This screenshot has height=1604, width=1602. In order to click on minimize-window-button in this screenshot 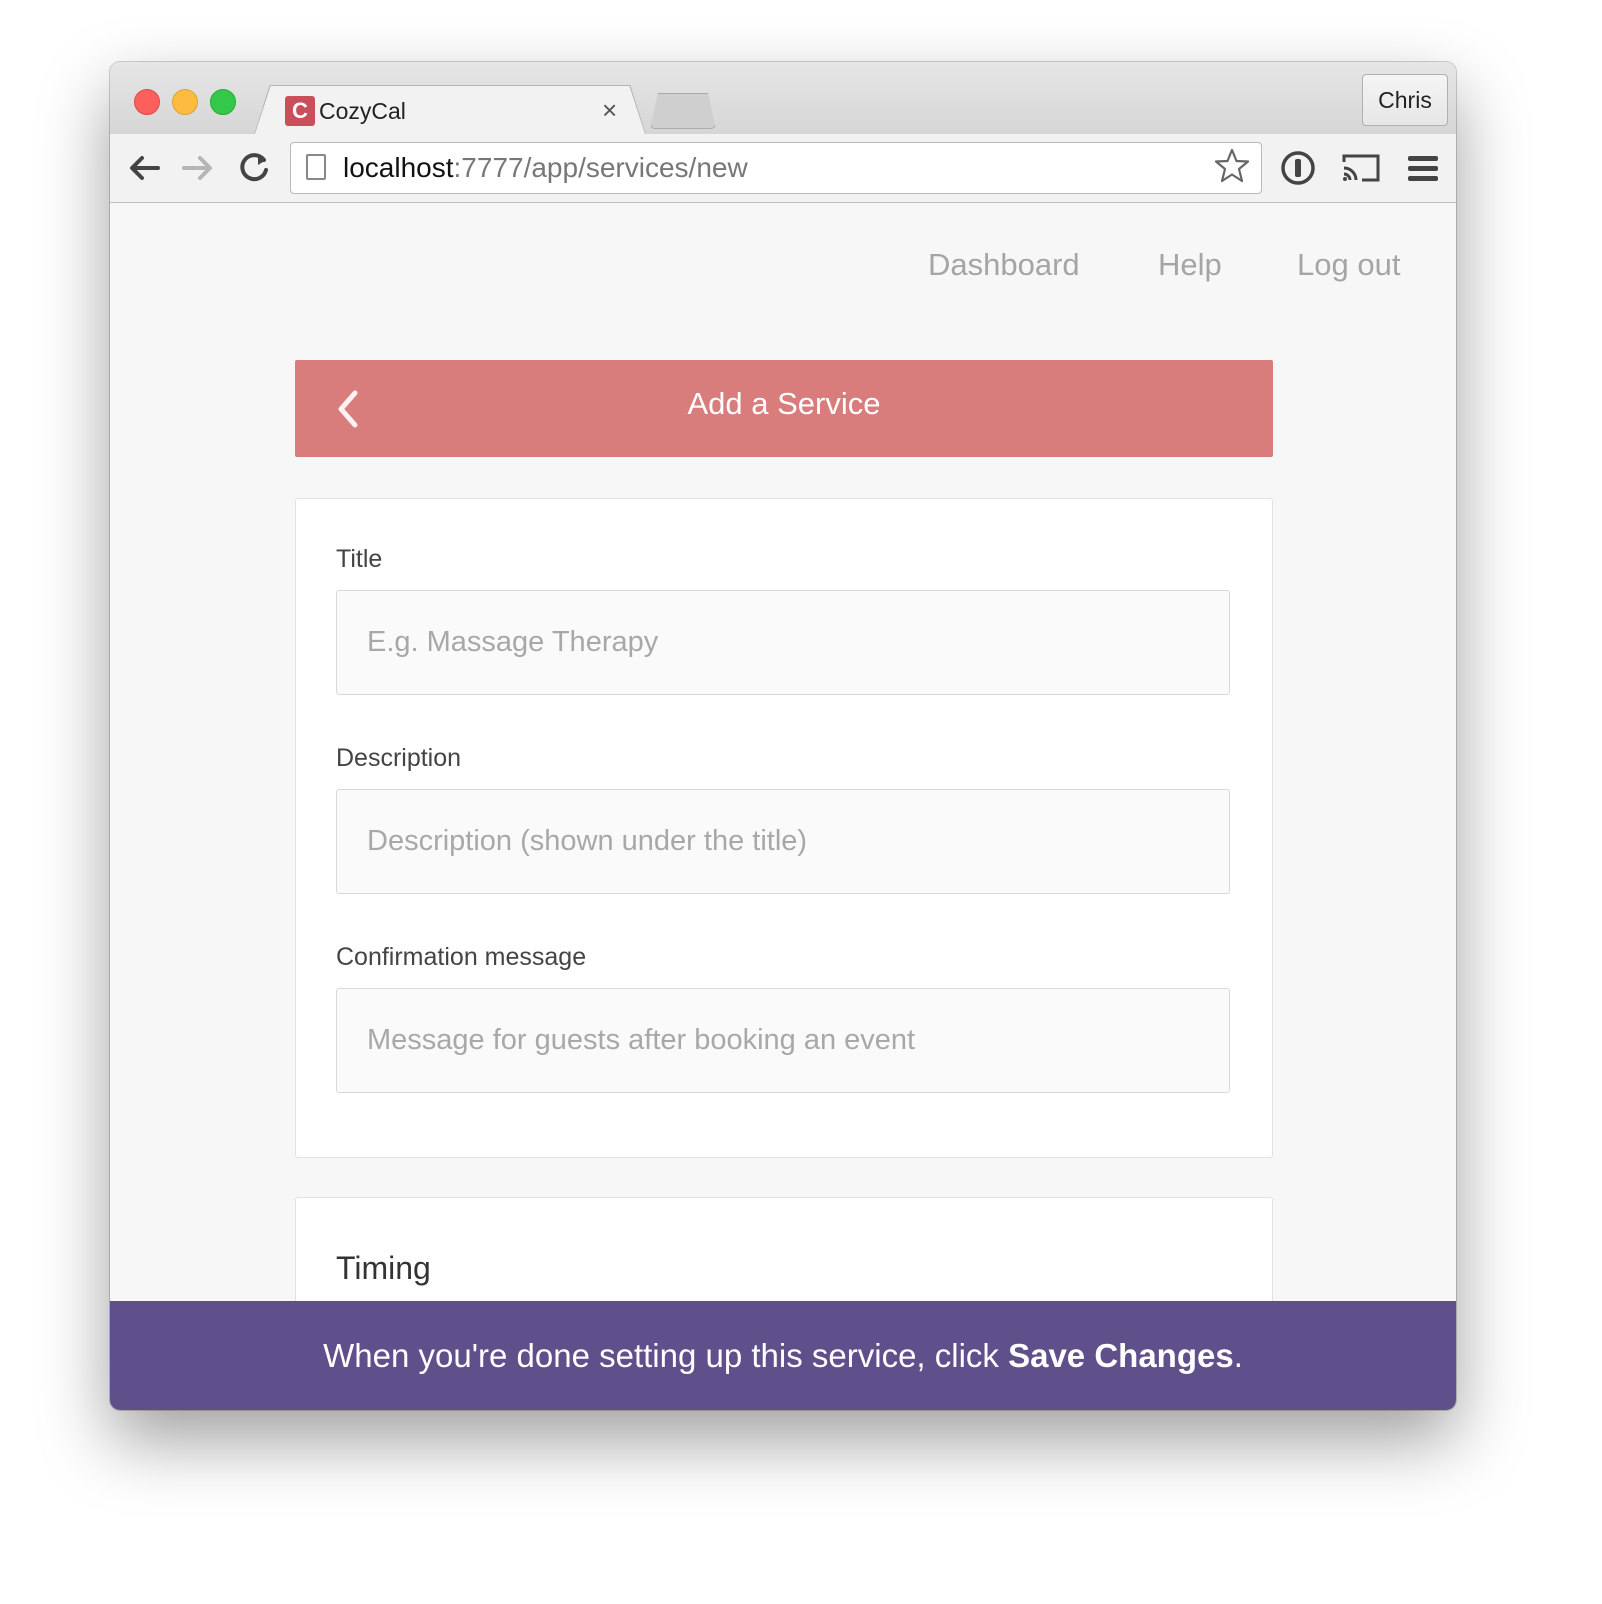, I will do `click(185, 102)`.